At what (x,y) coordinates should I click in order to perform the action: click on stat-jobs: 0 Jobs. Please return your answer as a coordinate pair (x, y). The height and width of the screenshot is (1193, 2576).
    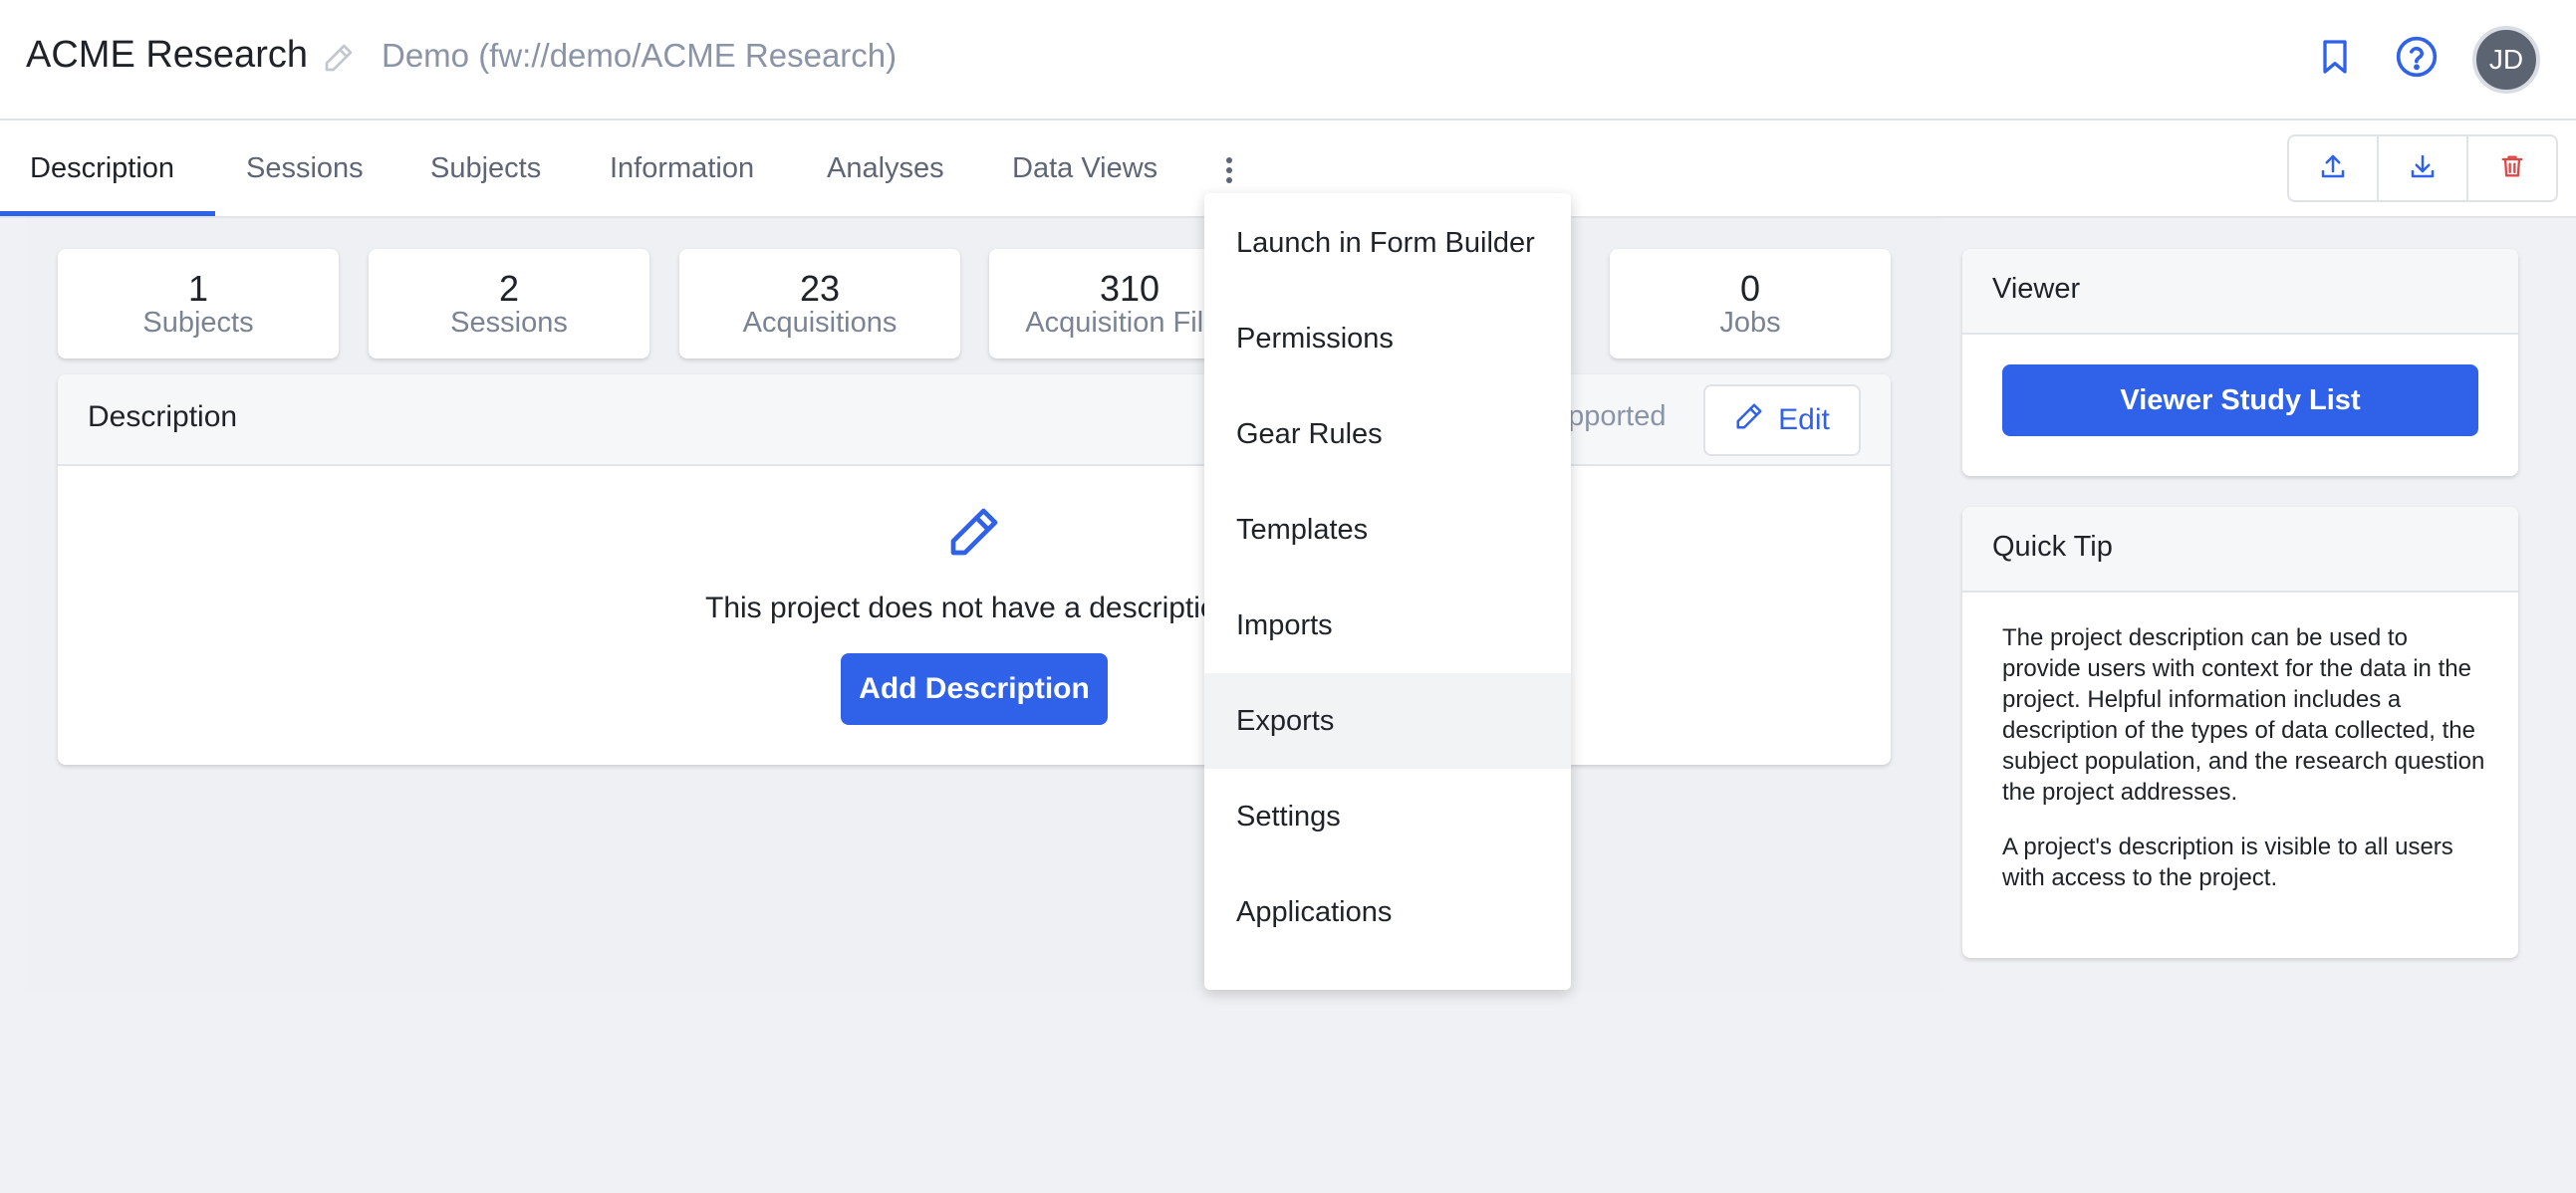
    Looking at the image, I should click on (1750, 303).